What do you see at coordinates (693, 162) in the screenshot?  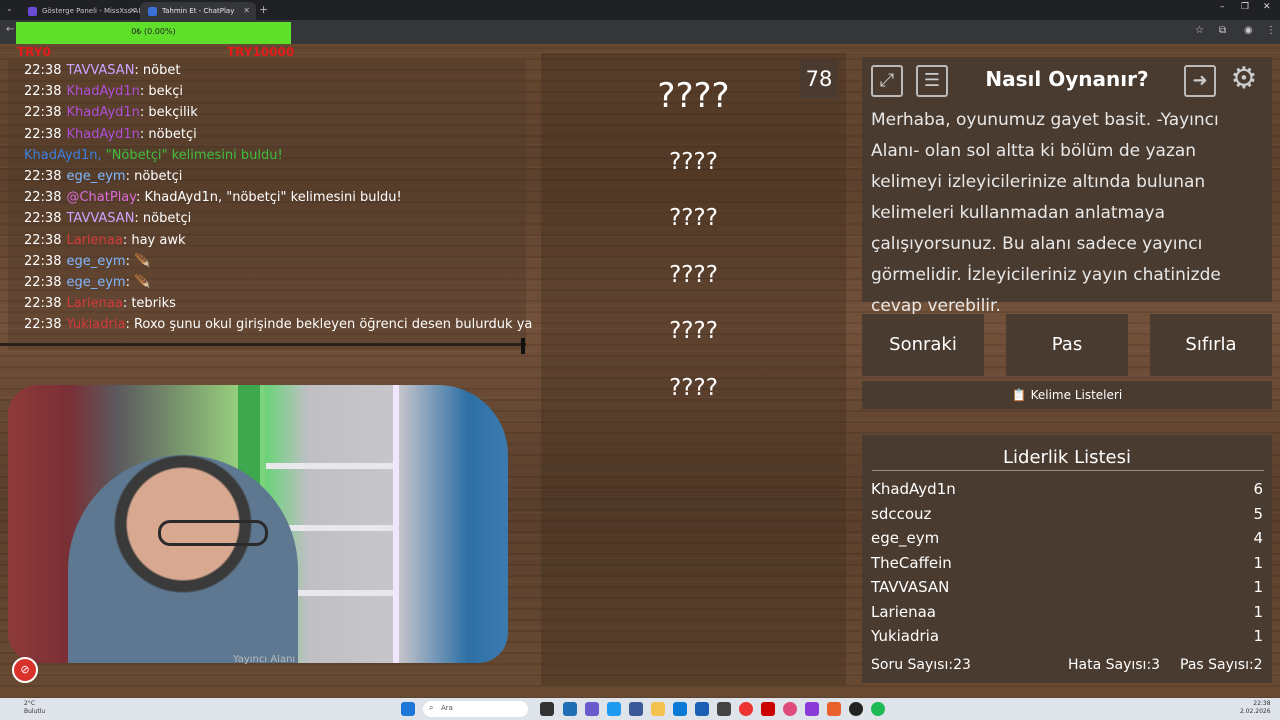 I see `forbidden-word-1: ????` at bounding box center [693, 162].